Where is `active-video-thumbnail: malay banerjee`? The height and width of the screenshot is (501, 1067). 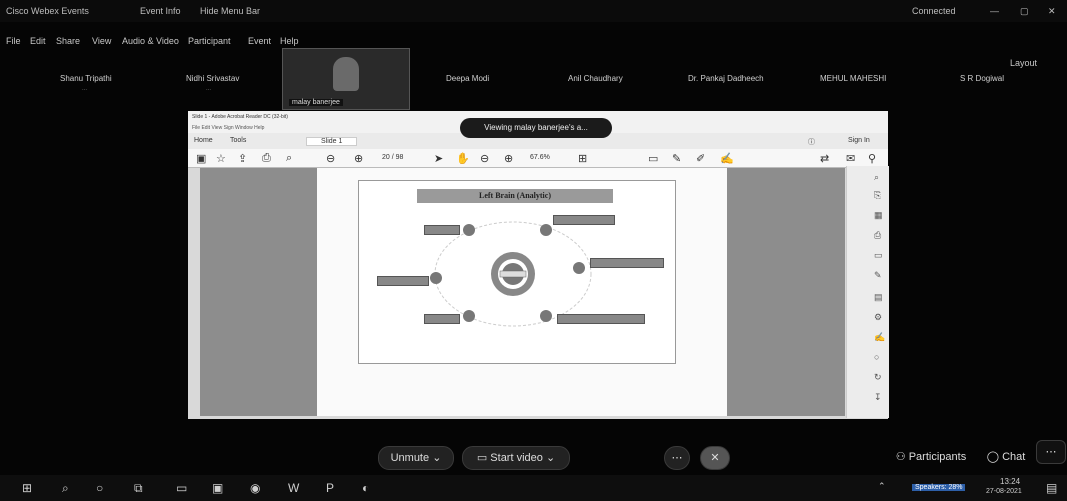
active-video-thumbnail: malay banerjee is located at coordinates (346, 79).